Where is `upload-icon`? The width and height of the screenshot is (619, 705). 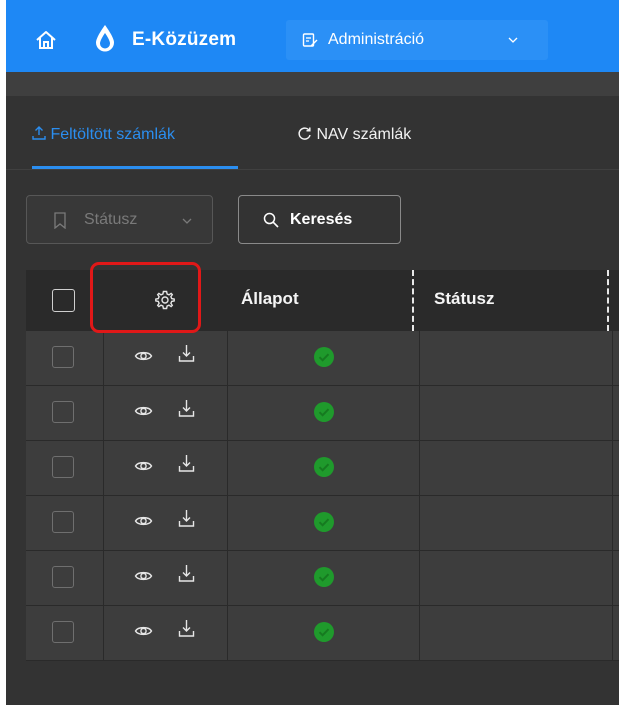 upload-icon is located at coordinates (39, 133).